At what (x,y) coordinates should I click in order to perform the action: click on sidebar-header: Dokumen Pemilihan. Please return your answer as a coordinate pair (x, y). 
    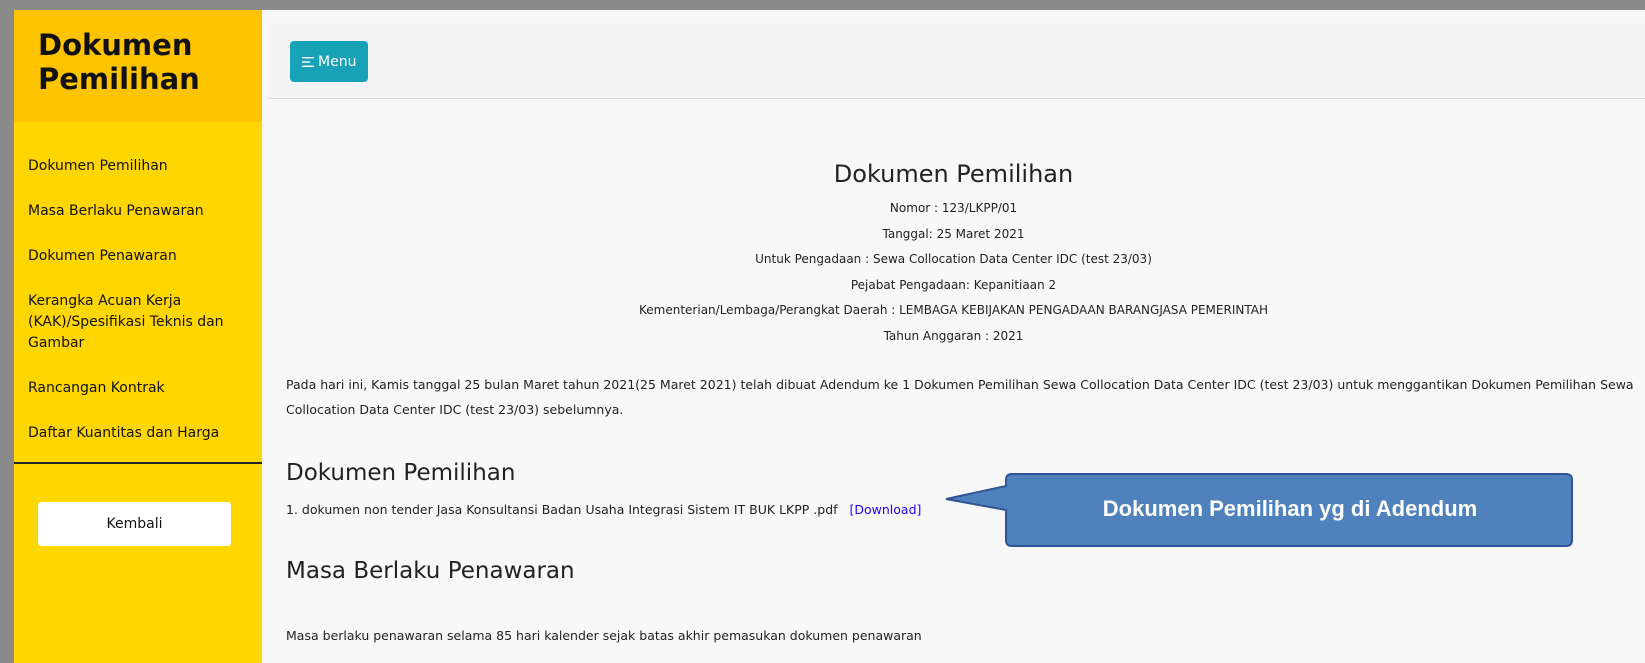
    Looking at the image, I should click on (138, 66).